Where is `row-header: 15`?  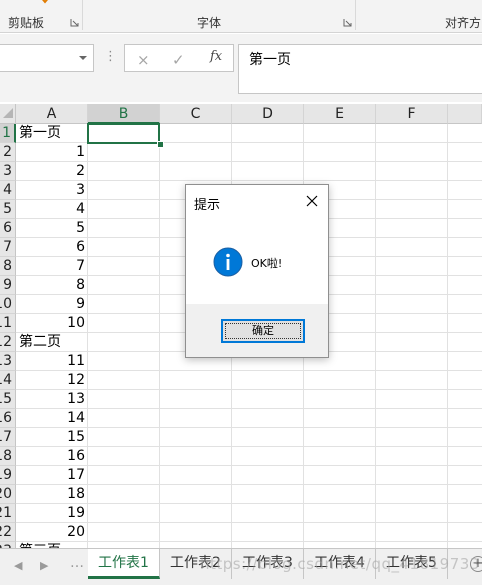
row-header: 15 is located at coordinates (8, 399).